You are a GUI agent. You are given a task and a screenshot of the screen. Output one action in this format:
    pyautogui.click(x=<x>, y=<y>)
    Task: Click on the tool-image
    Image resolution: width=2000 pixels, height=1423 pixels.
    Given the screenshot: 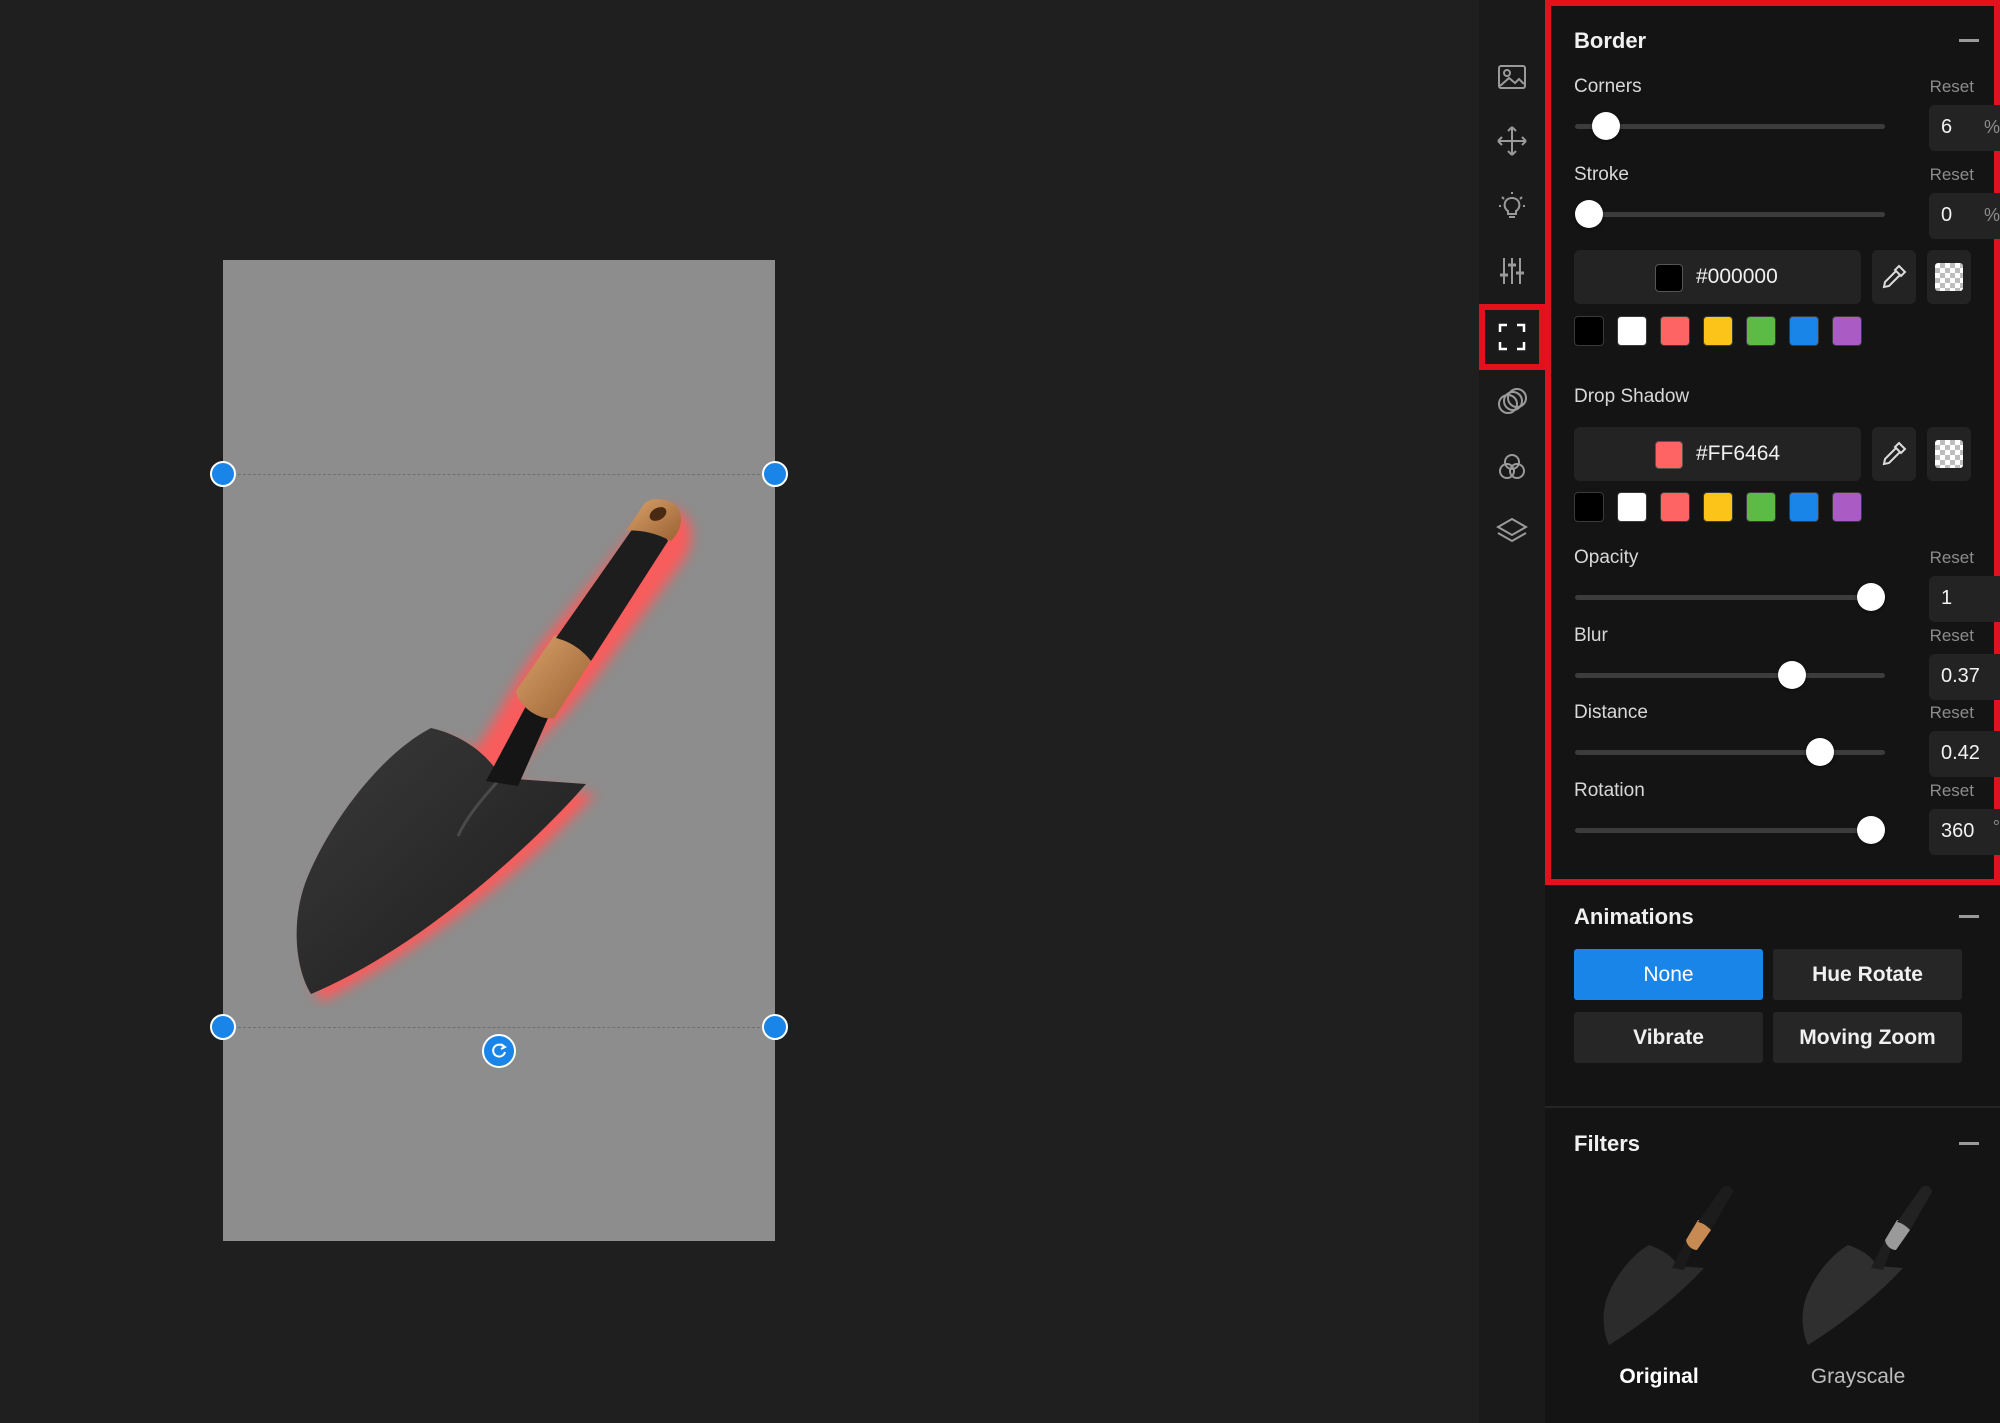 What is the action you would take?
    pyautogui.click(x=1512, y=77)
    